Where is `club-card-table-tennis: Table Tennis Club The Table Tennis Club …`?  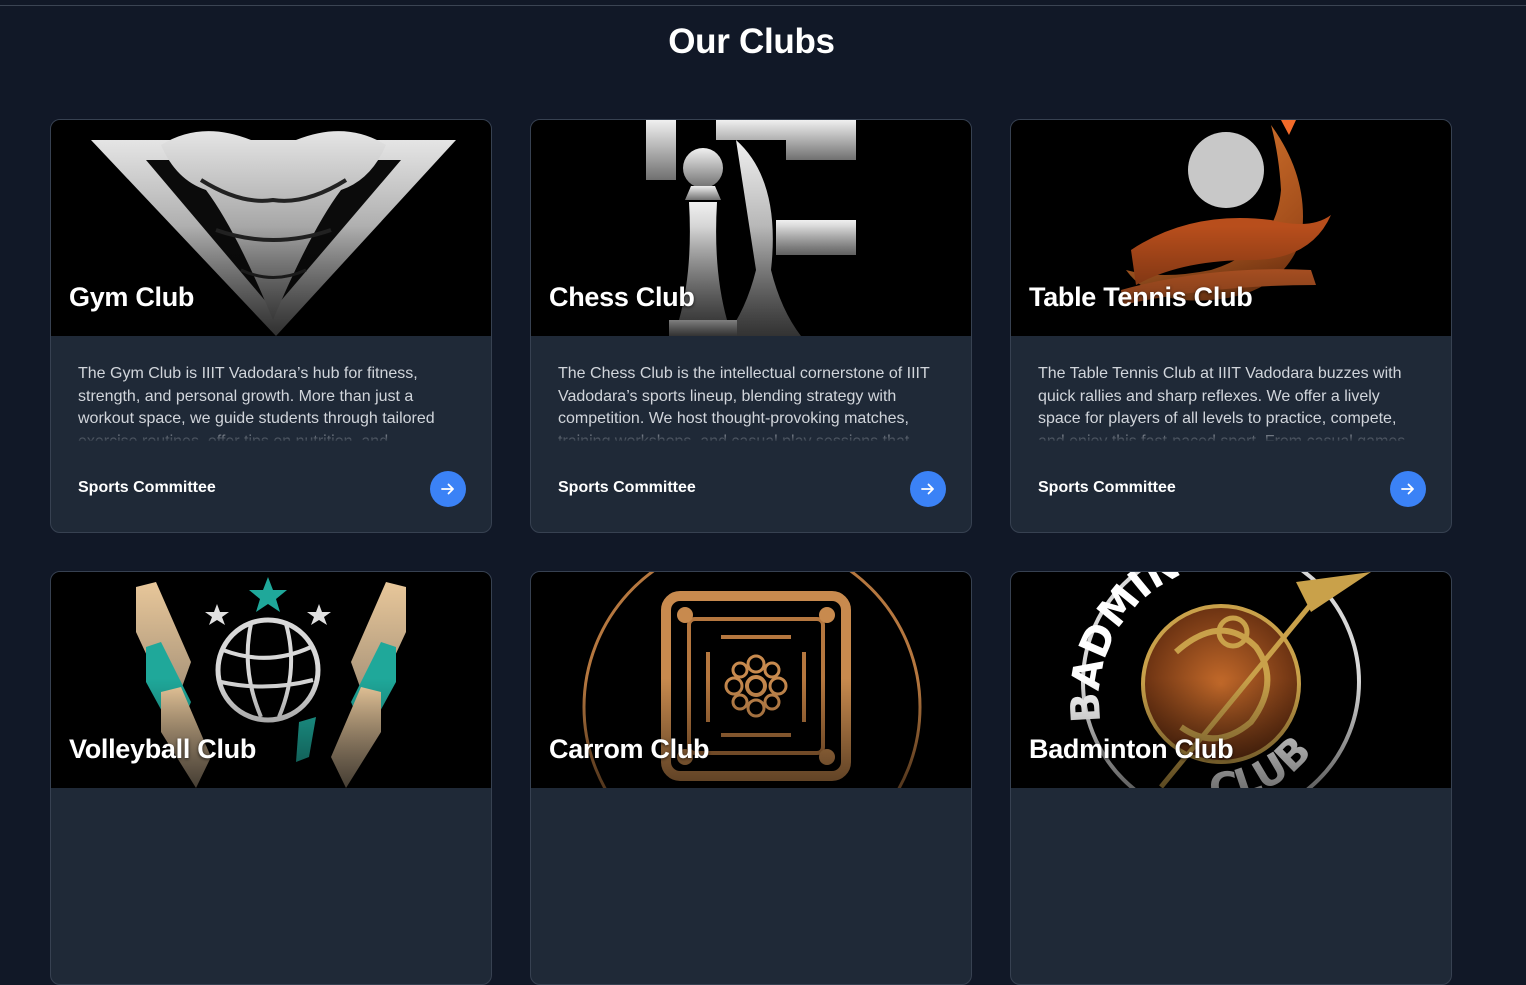 club-card-table-tennis: Table Tennis Club The Table Tennis Club … is located at coordinates (1231, 326).